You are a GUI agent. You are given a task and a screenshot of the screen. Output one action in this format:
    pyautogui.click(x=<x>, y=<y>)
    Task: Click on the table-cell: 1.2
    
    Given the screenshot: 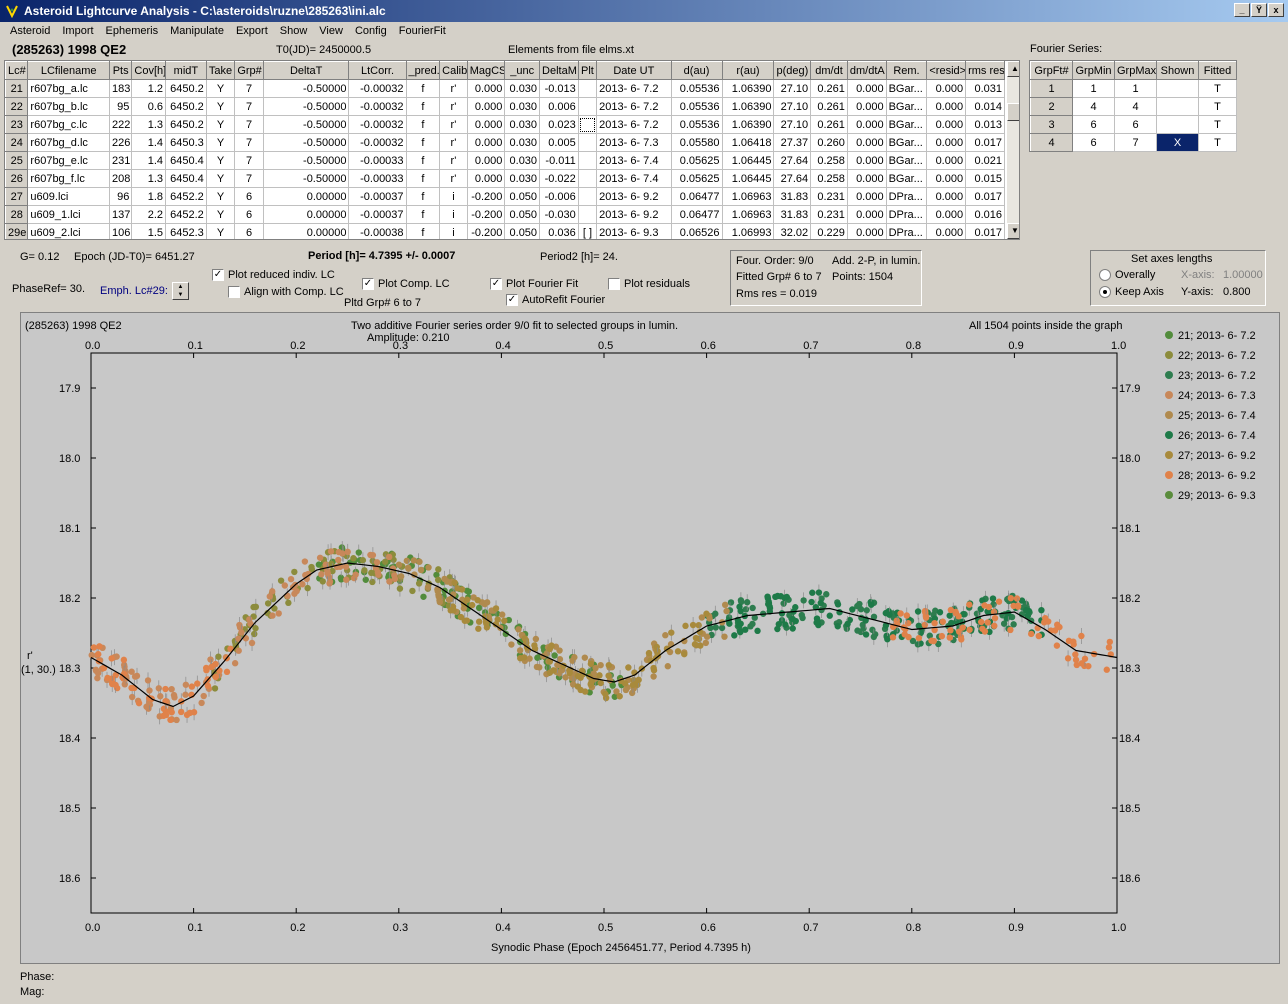 What is the action you would take?
    pyautogui.click(x=149, y=88)
    